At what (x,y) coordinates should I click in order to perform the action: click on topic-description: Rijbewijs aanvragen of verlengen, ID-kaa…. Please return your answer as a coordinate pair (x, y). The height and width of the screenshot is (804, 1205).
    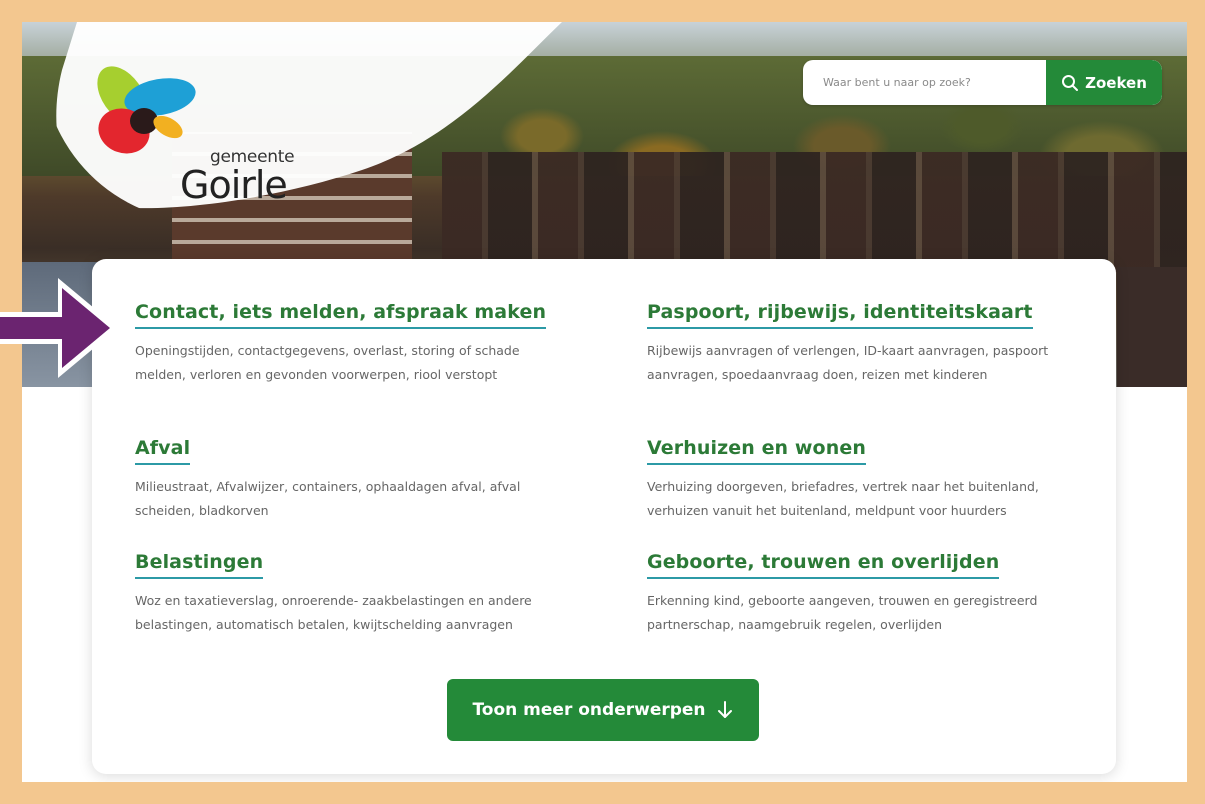
    Looking at the image, I should click on (848, 362).